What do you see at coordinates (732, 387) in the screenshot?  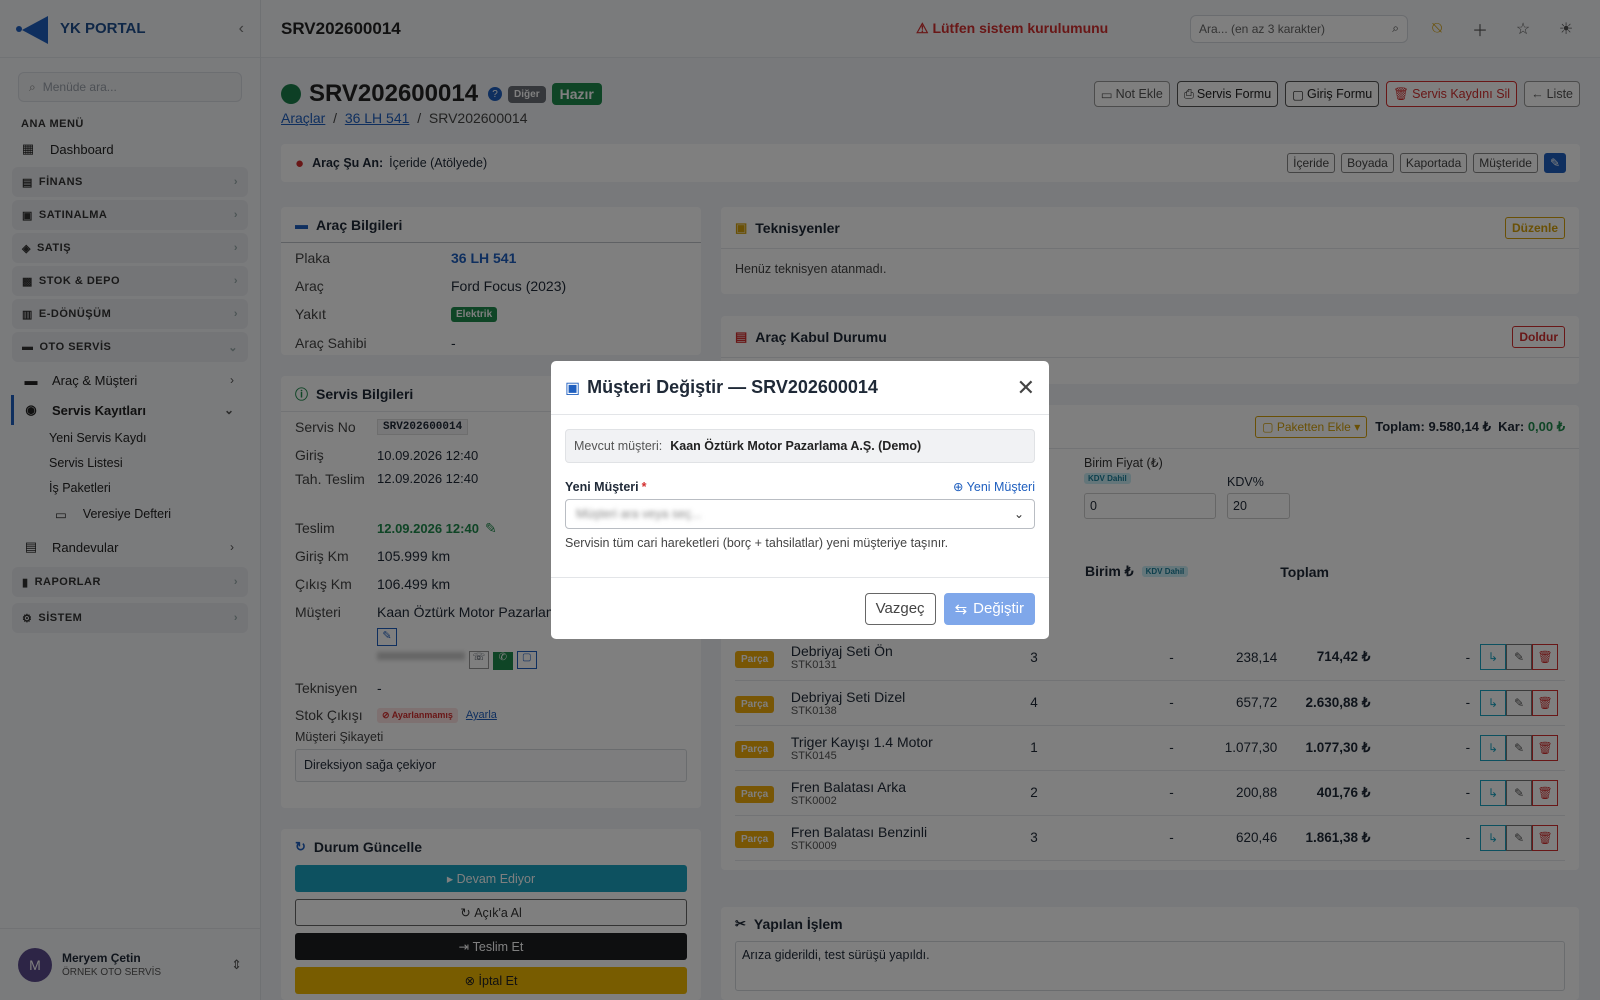 I see `dialog-title: Müşteri Değiştir — SRV202600014` at bounding box center [732, 387].